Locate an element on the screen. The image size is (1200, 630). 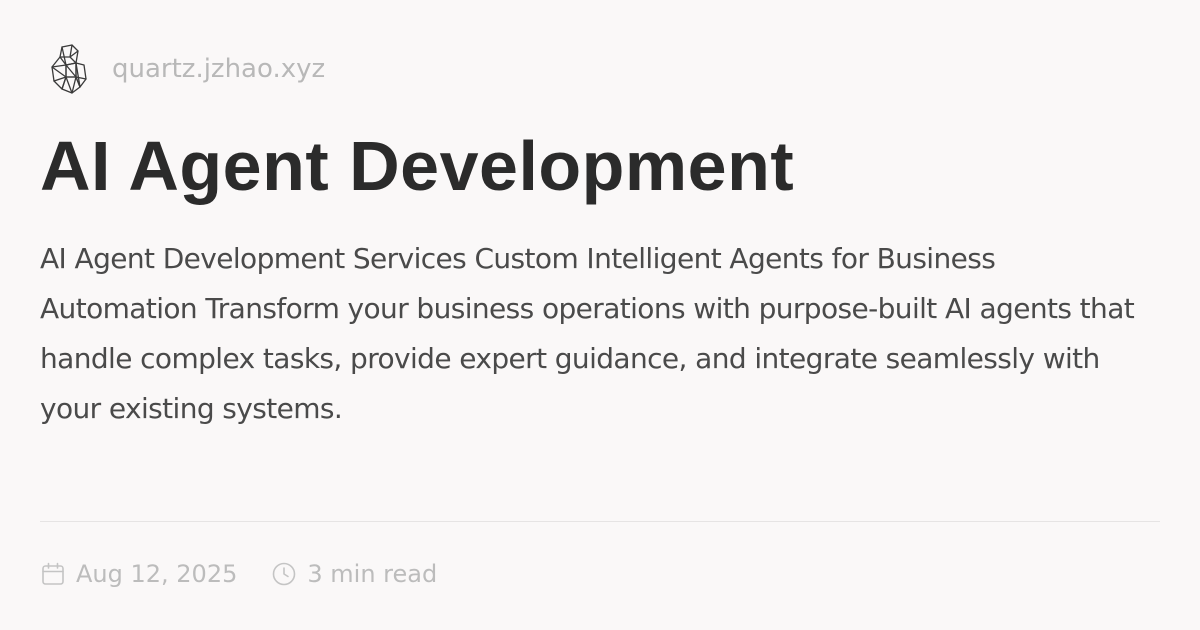
meta-read-time: 3 min read is located at coordinates (354, 574).